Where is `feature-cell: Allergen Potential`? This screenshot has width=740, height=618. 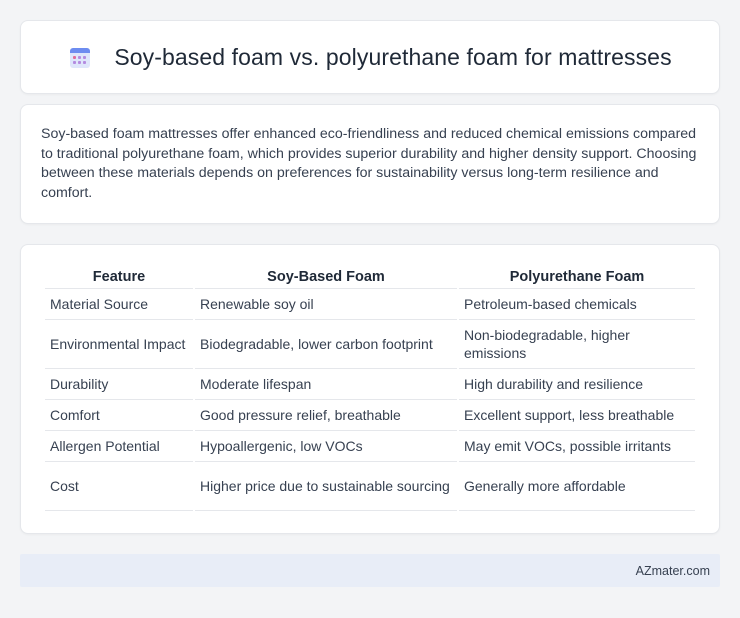
feature-cell: Allergen Potential is located at coordinates (119, 446).